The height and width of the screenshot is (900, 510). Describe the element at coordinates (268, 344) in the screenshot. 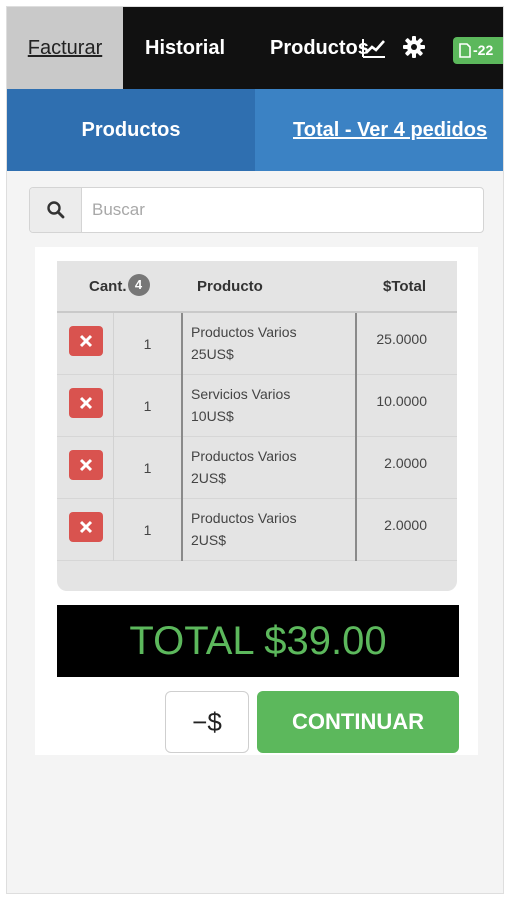

I see `row-product: Productos Varios 25US$` at that location.